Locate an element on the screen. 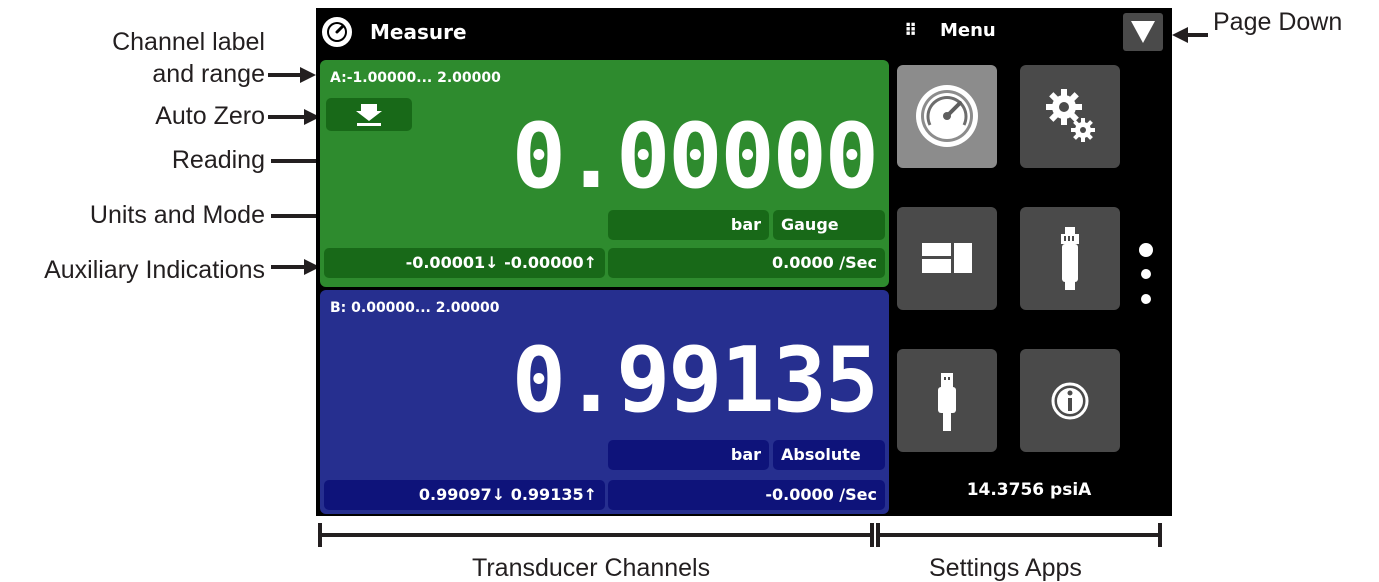 The height and width of the screenshot is (582, 1379). usb-plug-icon is located at coordinates (947, 402).